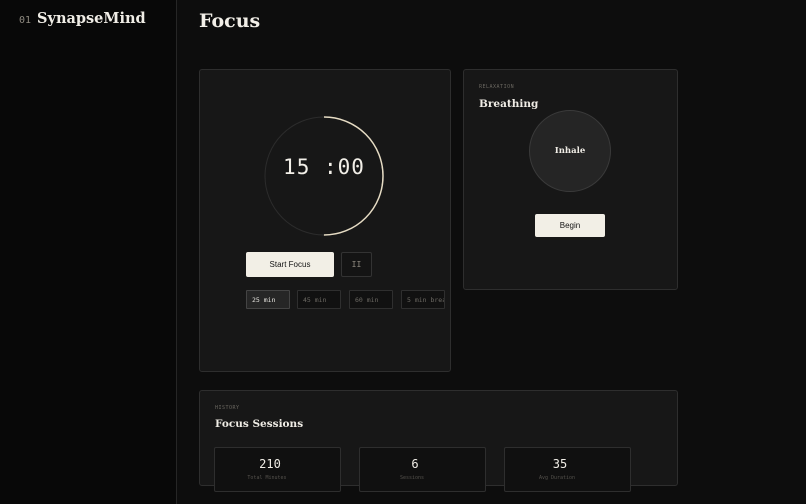 The width and height of the screenshot is (806, 504). I want to click on preset-5-min-break: 5 min break, so click(423, 299).